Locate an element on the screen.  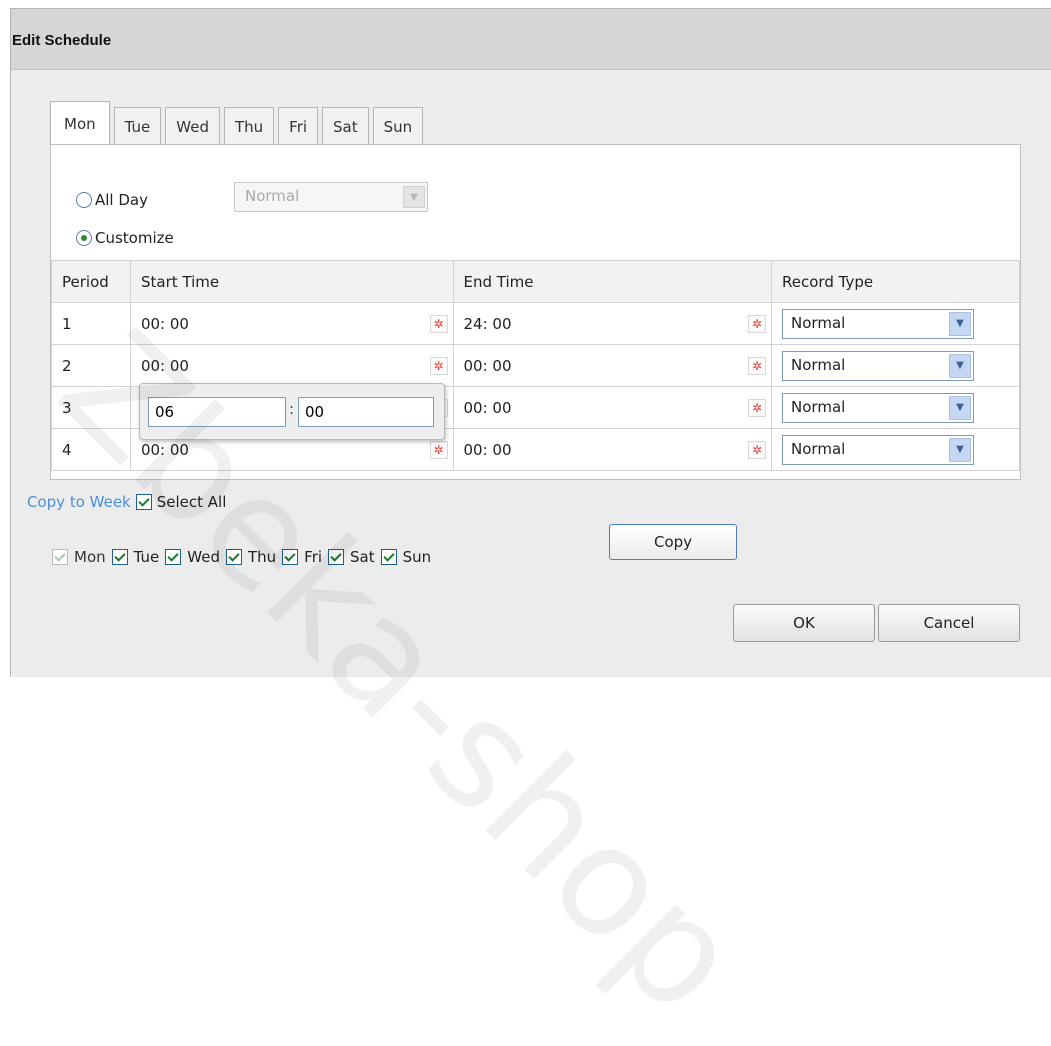
select-all-checkbox is located at coordinates (143, 502).